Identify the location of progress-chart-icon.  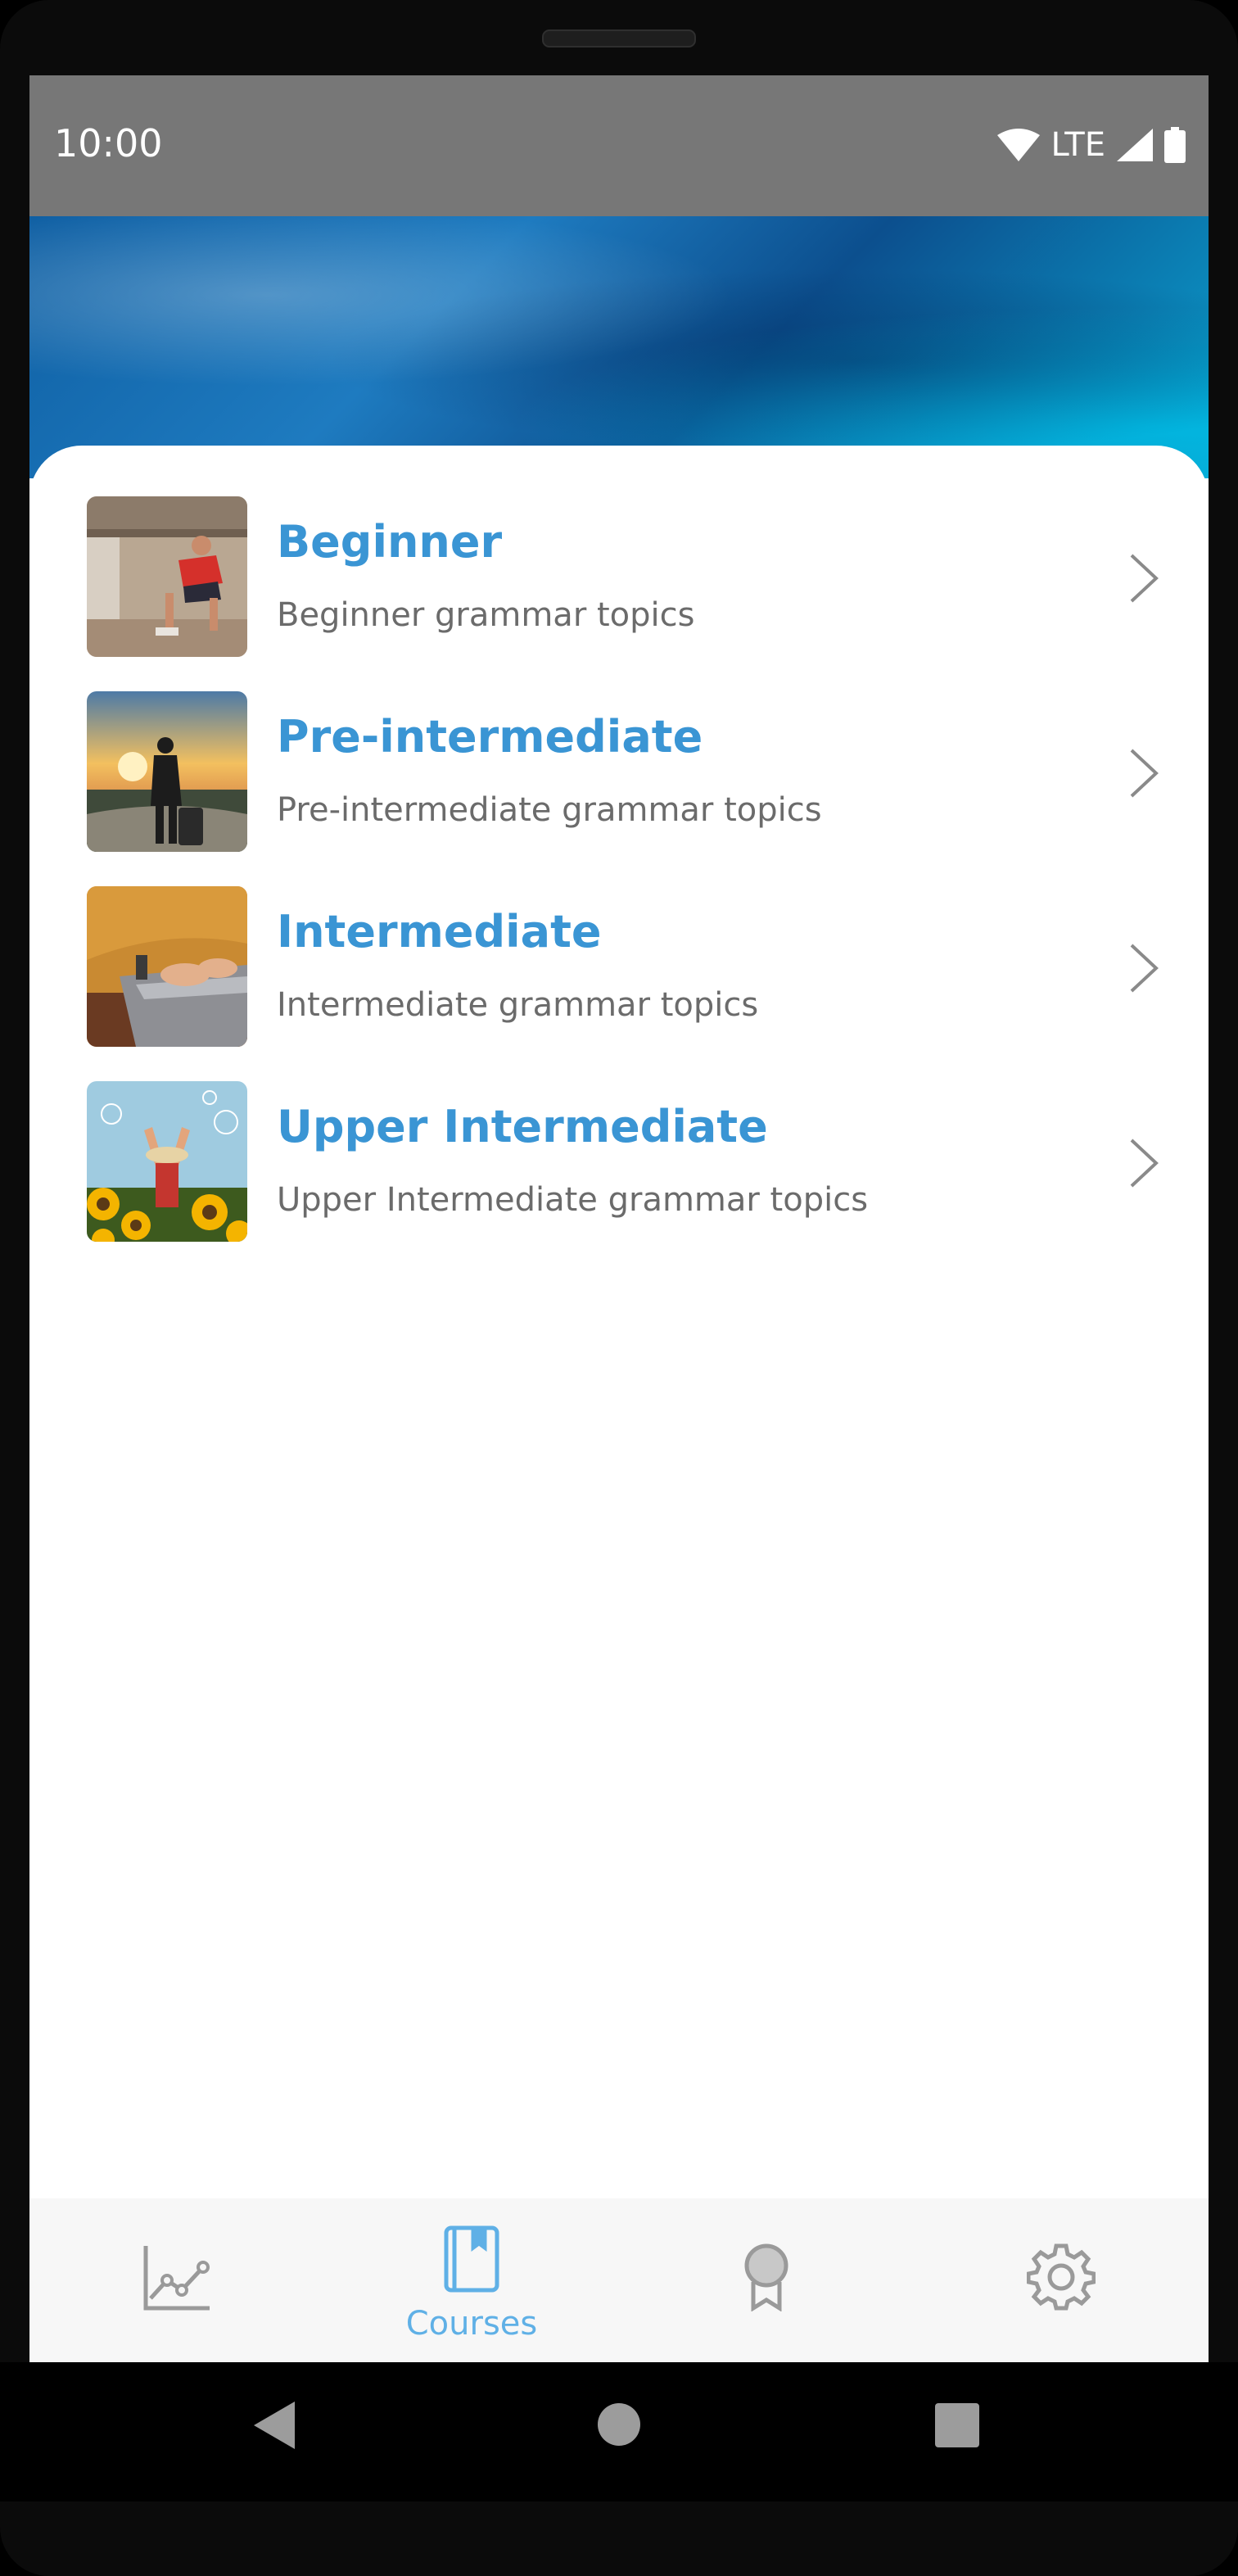
(177, 2278).